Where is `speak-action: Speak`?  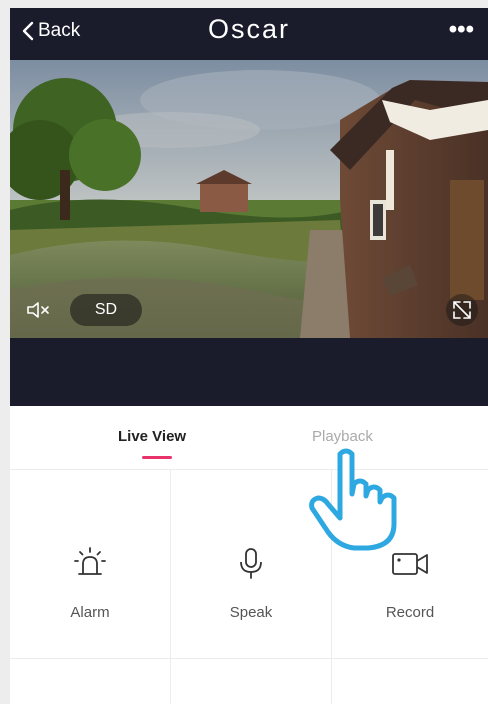
speak-action: Speak is located at coordinates (251, 564).